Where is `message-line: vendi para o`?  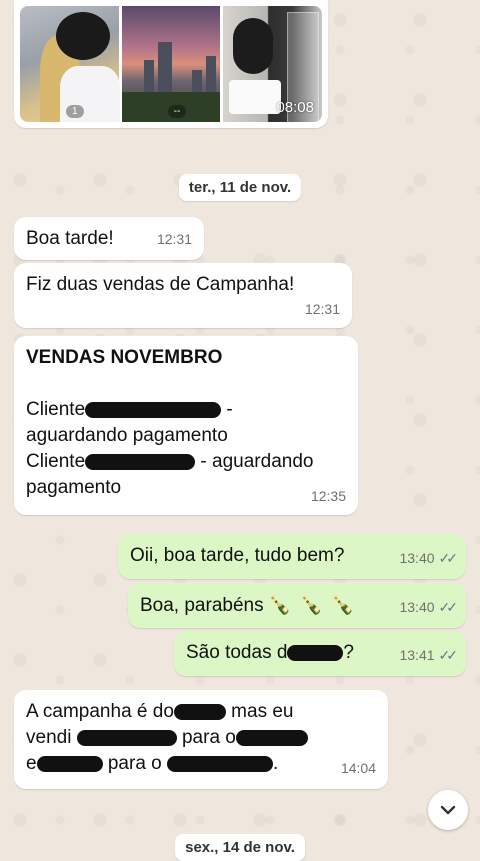
message-line: vendi para o is located at coordinates (202, 738).